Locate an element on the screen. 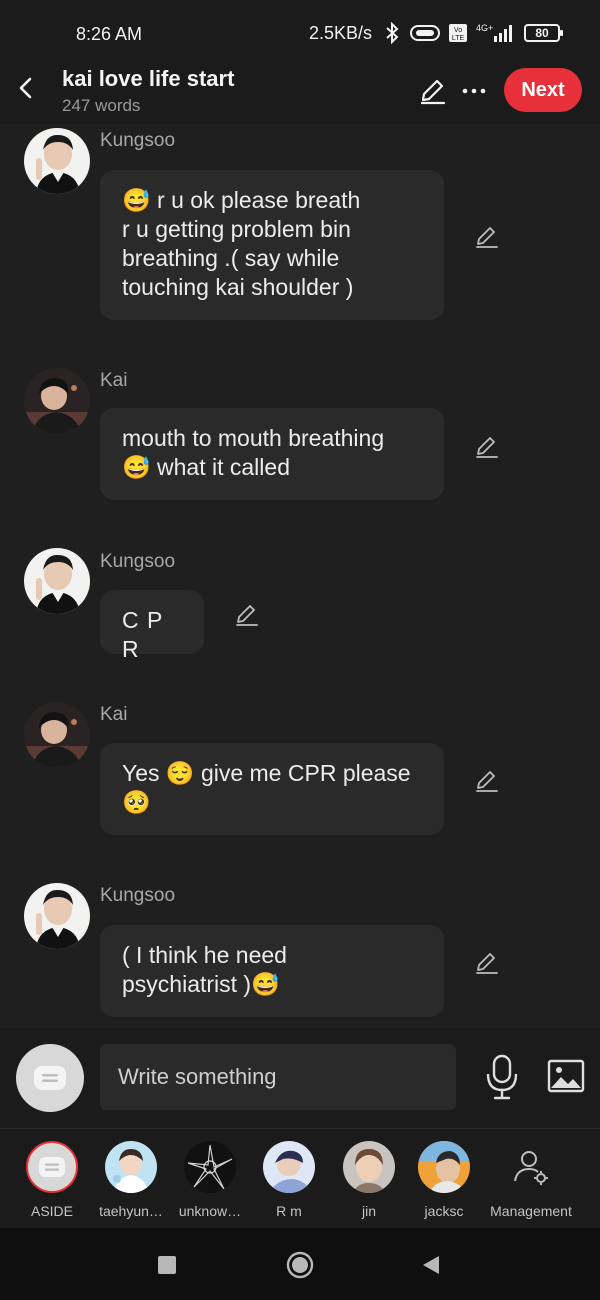 The width and height of the screenshot is (600, 1300). management-button: Management is located at coordinates (531, 1180).